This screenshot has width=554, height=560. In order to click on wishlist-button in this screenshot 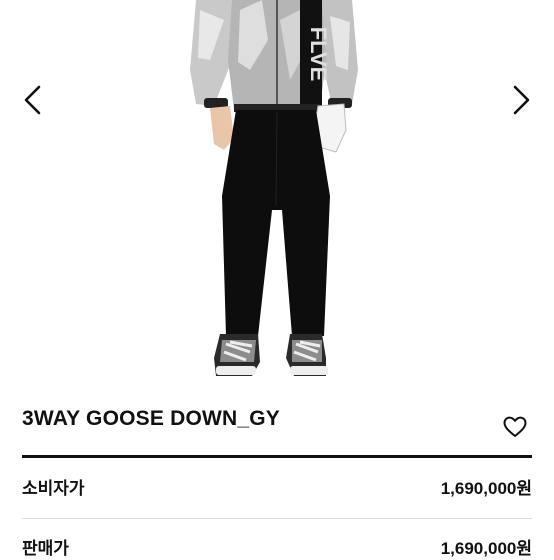, I will do `click(515, 427)`.